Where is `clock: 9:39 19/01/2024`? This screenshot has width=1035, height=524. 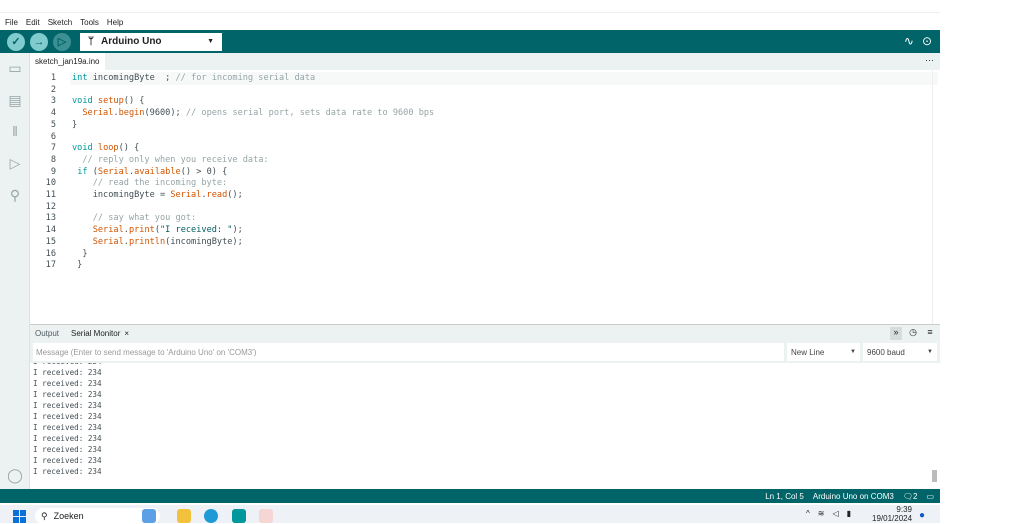 clock: 9:39 19/01/2024 is located at coordinates (892, 514).